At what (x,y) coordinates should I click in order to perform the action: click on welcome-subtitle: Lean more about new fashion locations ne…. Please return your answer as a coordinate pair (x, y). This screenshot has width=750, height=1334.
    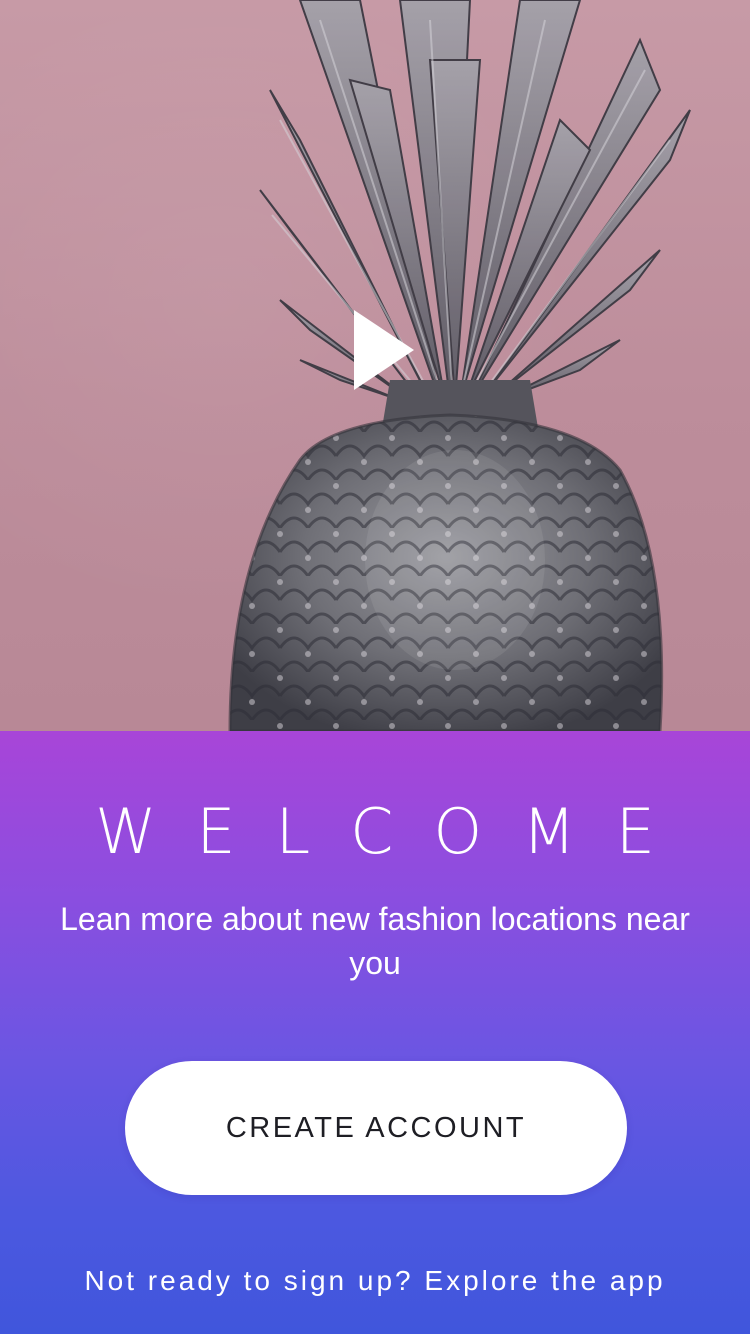
    Looking at the image, I should click on (375, 941).